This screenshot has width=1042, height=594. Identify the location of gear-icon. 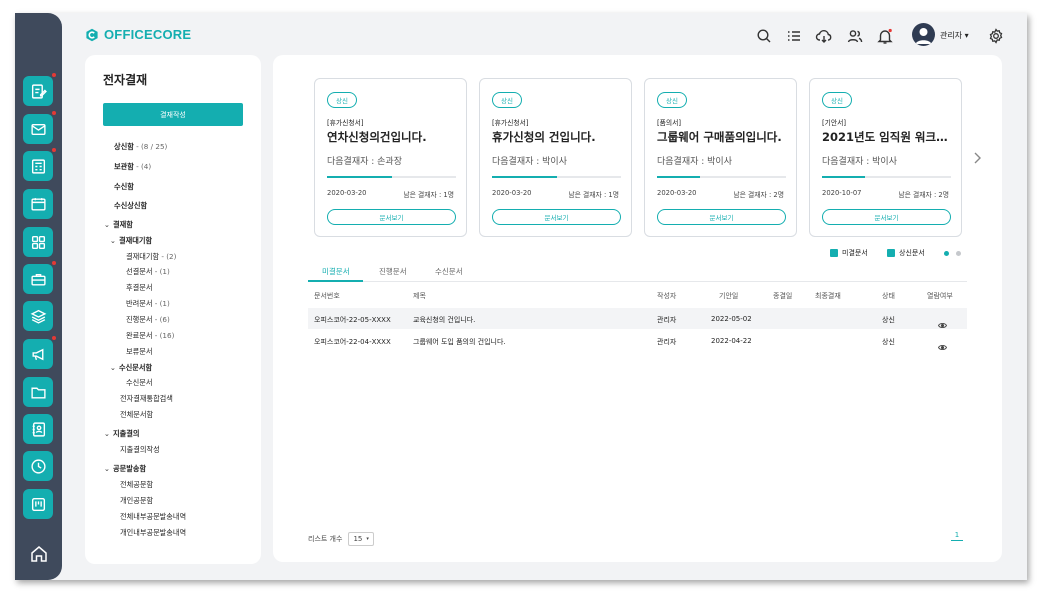
(996, 36).